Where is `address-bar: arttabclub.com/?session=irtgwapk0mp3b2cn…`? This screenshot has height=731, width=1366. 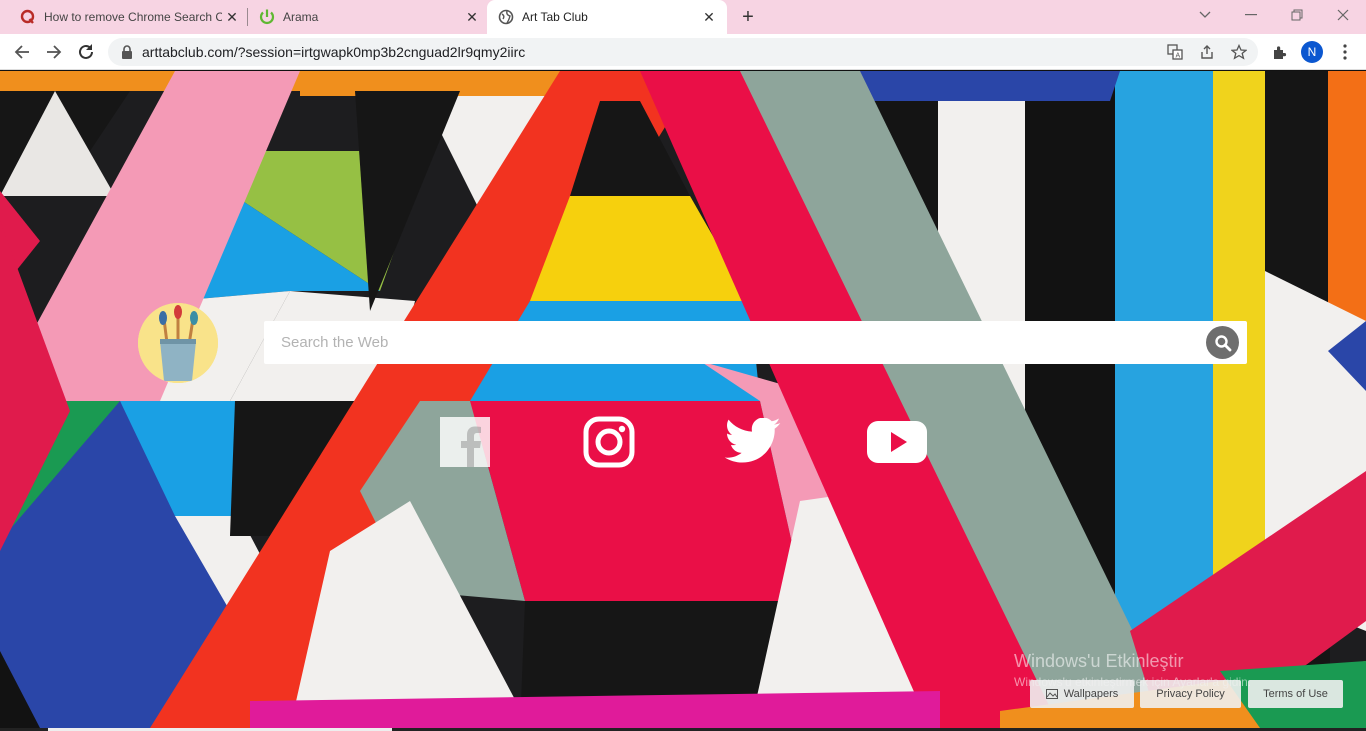 address-bar: arttabclub.com/?session=irtgwapk0mp3b2cn… is located at coordinates (683, 52).